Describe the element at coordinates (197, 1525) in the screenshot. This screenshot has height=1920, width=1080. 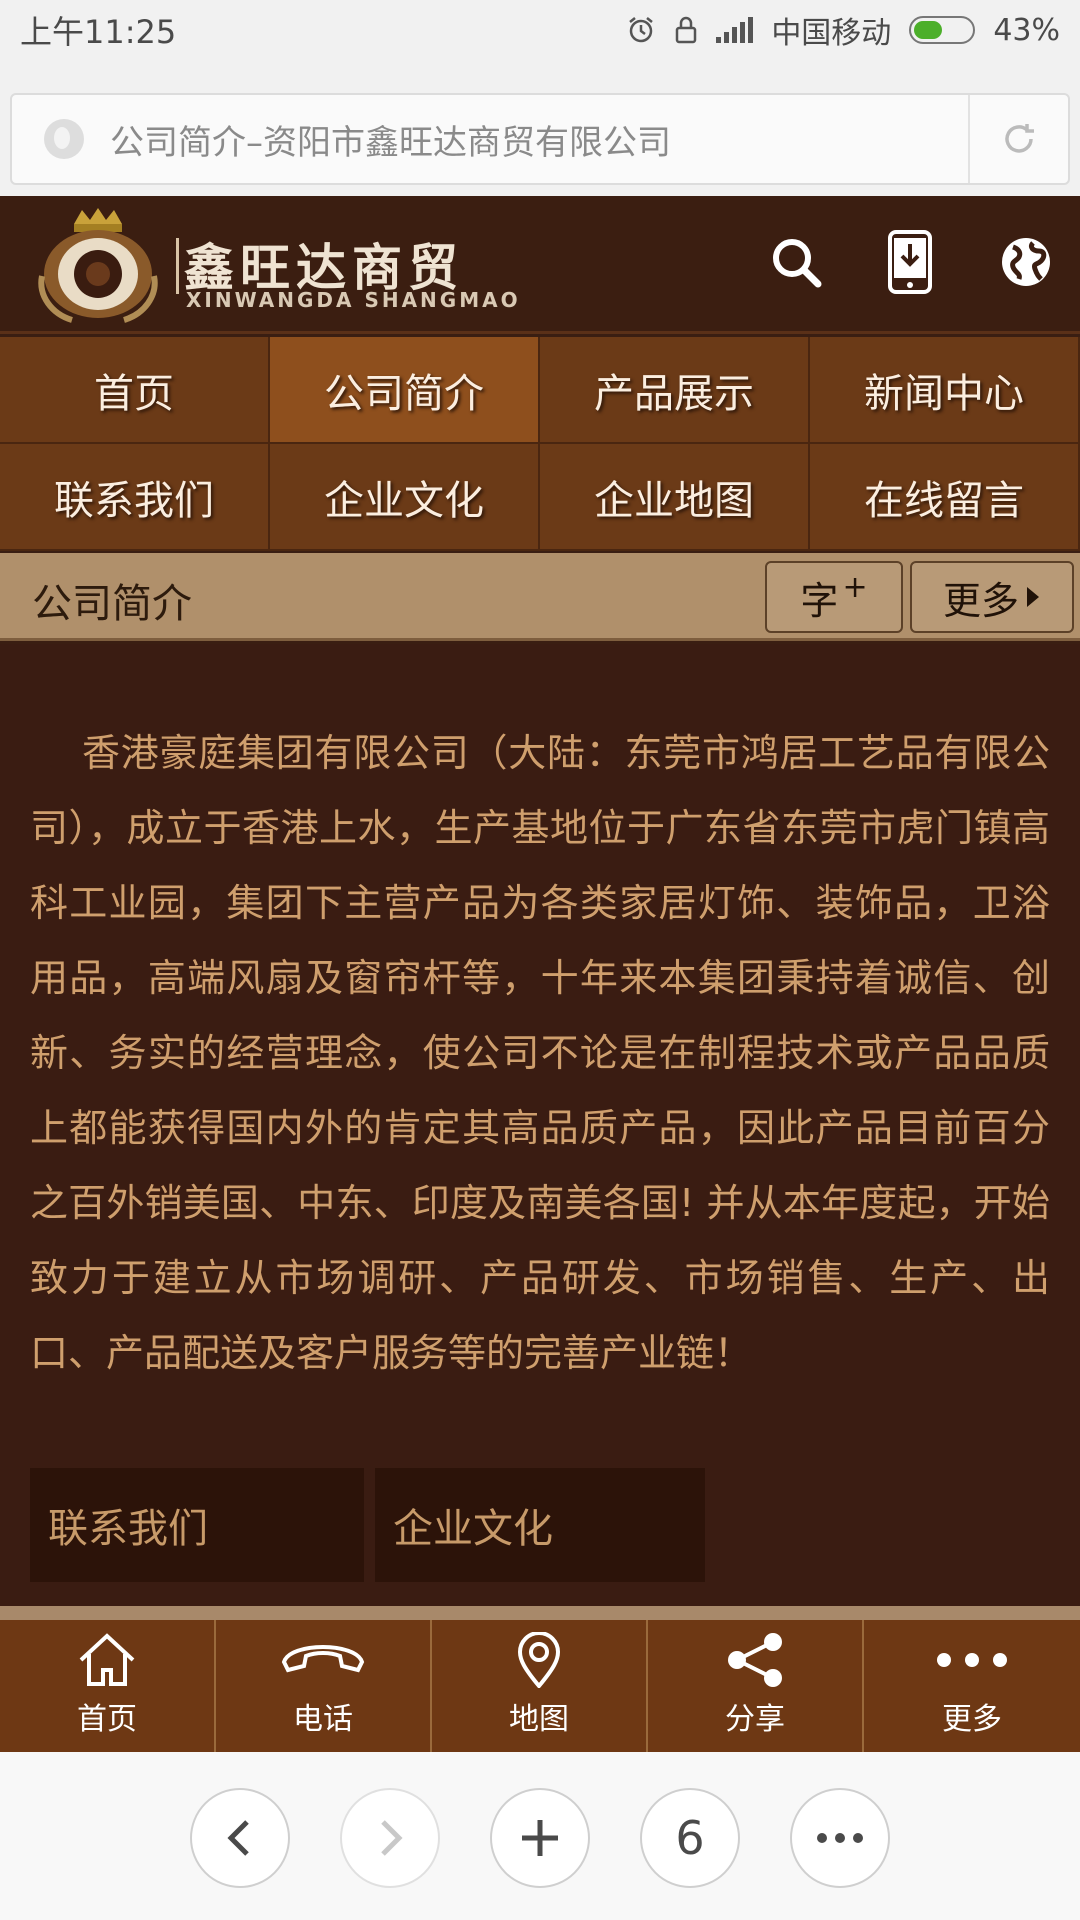
I see `related-link-contact: 联系我们` at that location.